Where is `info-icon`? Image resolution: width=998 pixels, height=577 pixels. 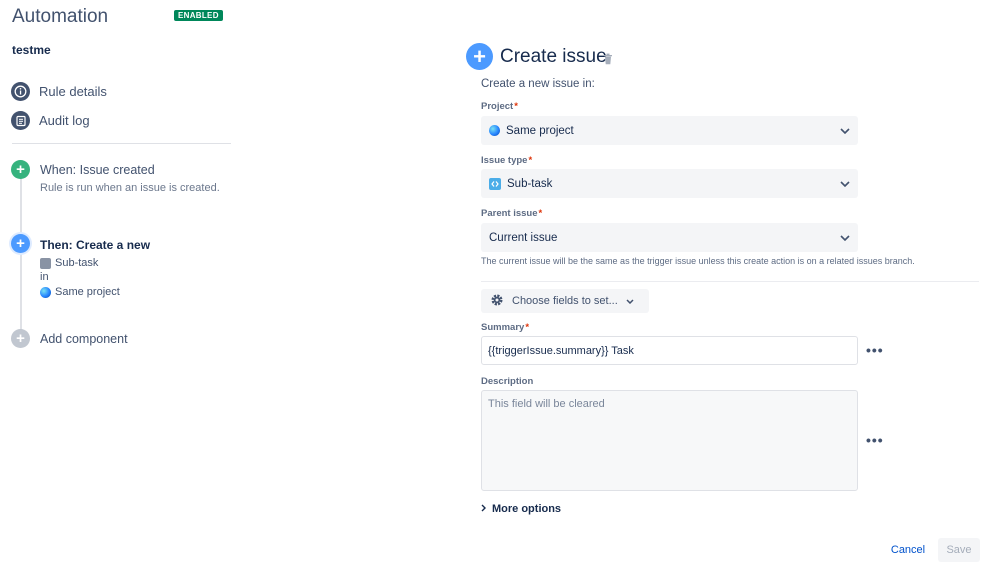
info-icon is located at coordinates (20, 91).